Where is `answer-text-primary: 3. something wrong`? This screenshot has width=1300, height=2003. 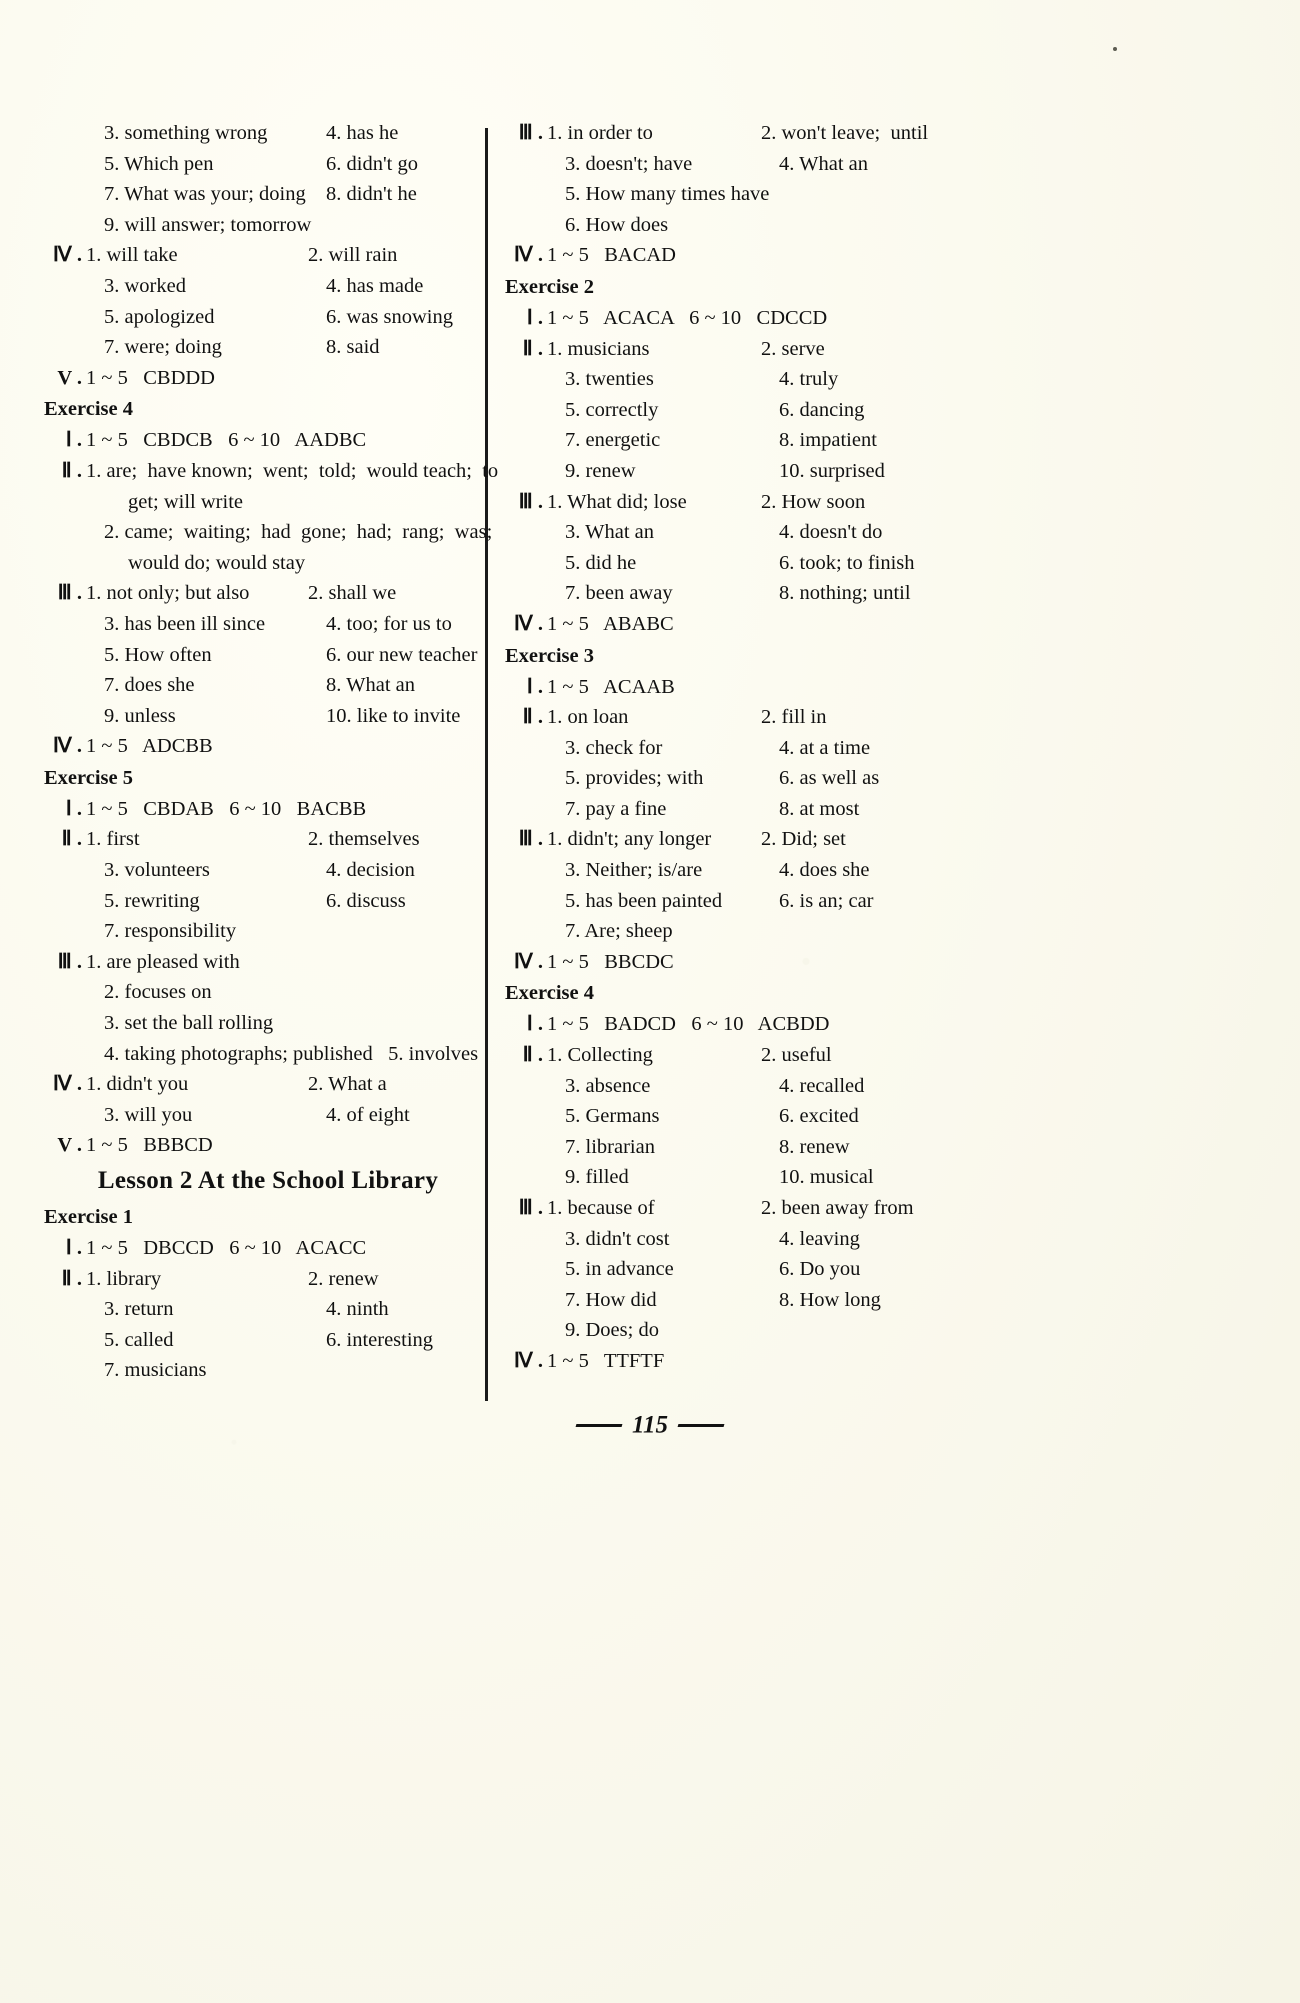 answer-text-primary: 3. something wrong is located at coordinates (186, 133).